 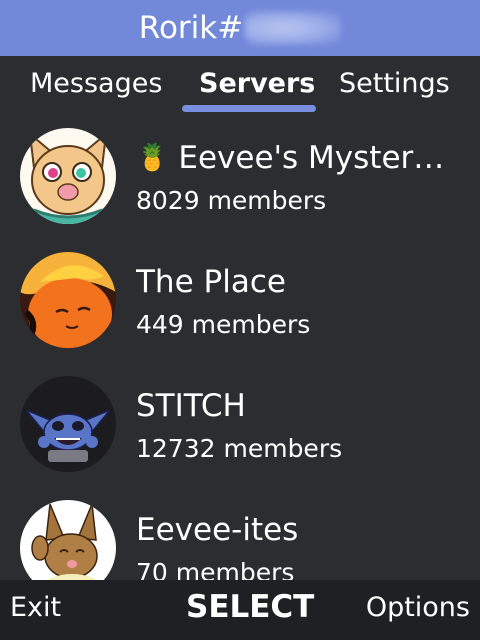 What do you see at coordinates (223, 324) in the screenshot?
I see `member-count: 449 members` at bounding box center [223, 324].